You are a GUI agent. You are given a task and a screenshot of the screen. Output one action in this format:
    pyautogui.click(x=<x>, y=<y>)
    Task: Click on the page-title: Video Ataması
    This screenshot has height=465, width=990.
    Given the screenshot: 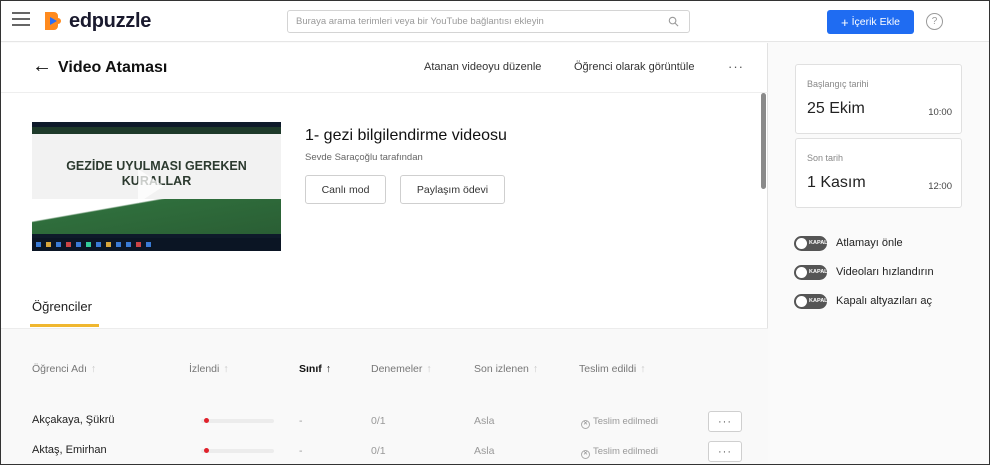 What is the action you would take?
    pyautogui.click(x=113, y=67)
    